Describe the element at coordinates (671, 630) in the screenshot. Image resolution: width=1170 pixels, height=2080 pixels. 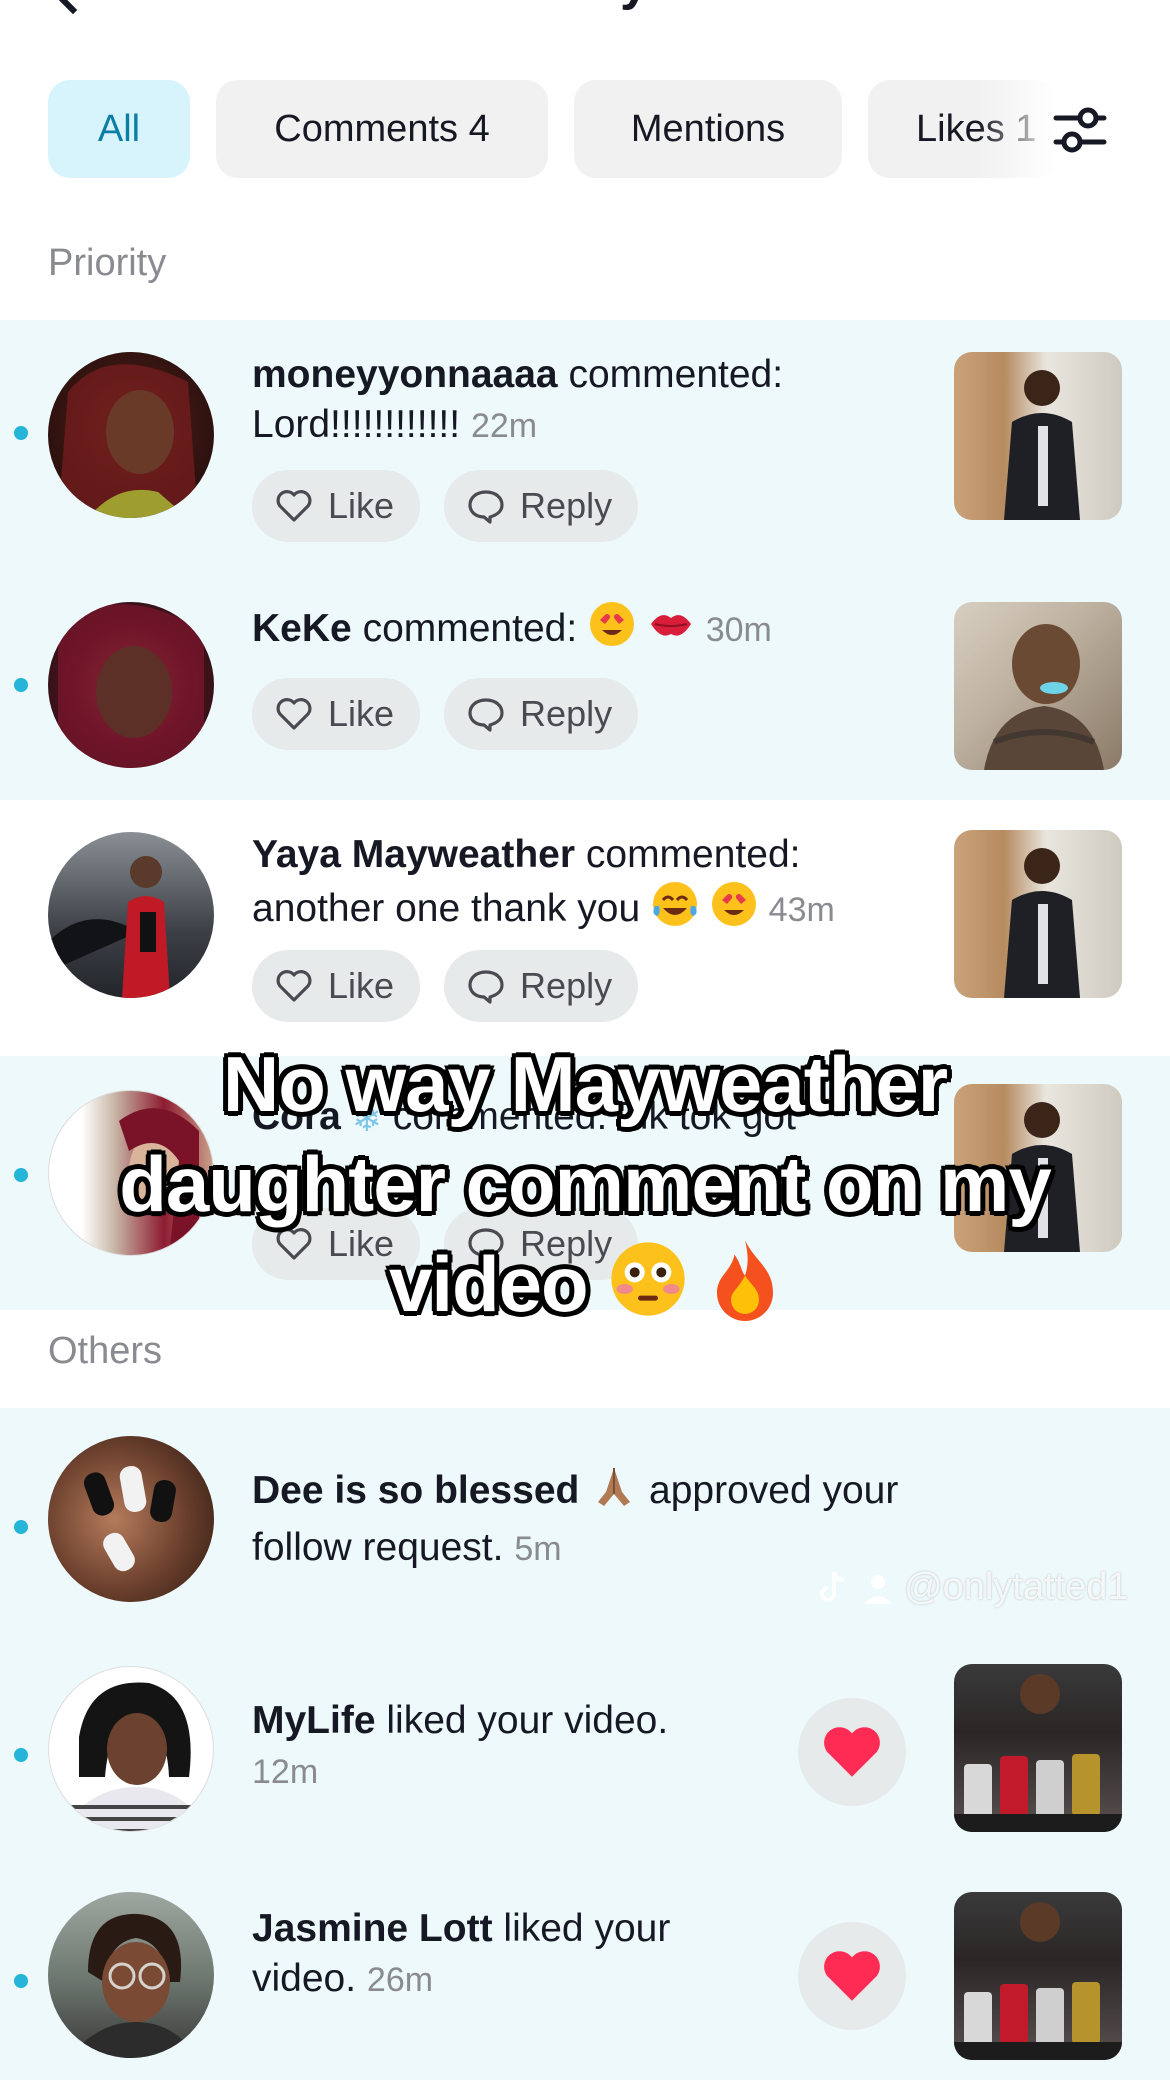
I see `kiss-lips-emoji-icon` at that location.